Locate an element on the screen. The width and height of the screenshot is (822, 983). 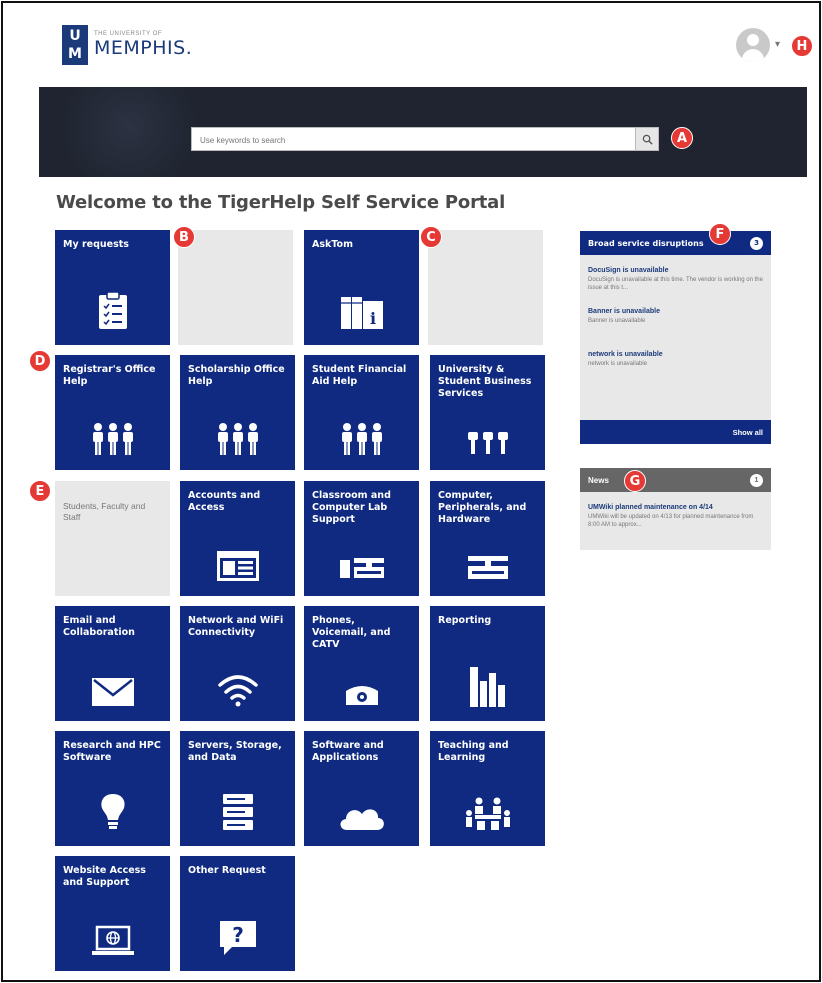
tile-label: Accounts and Access is located at coordinates (224, 501).